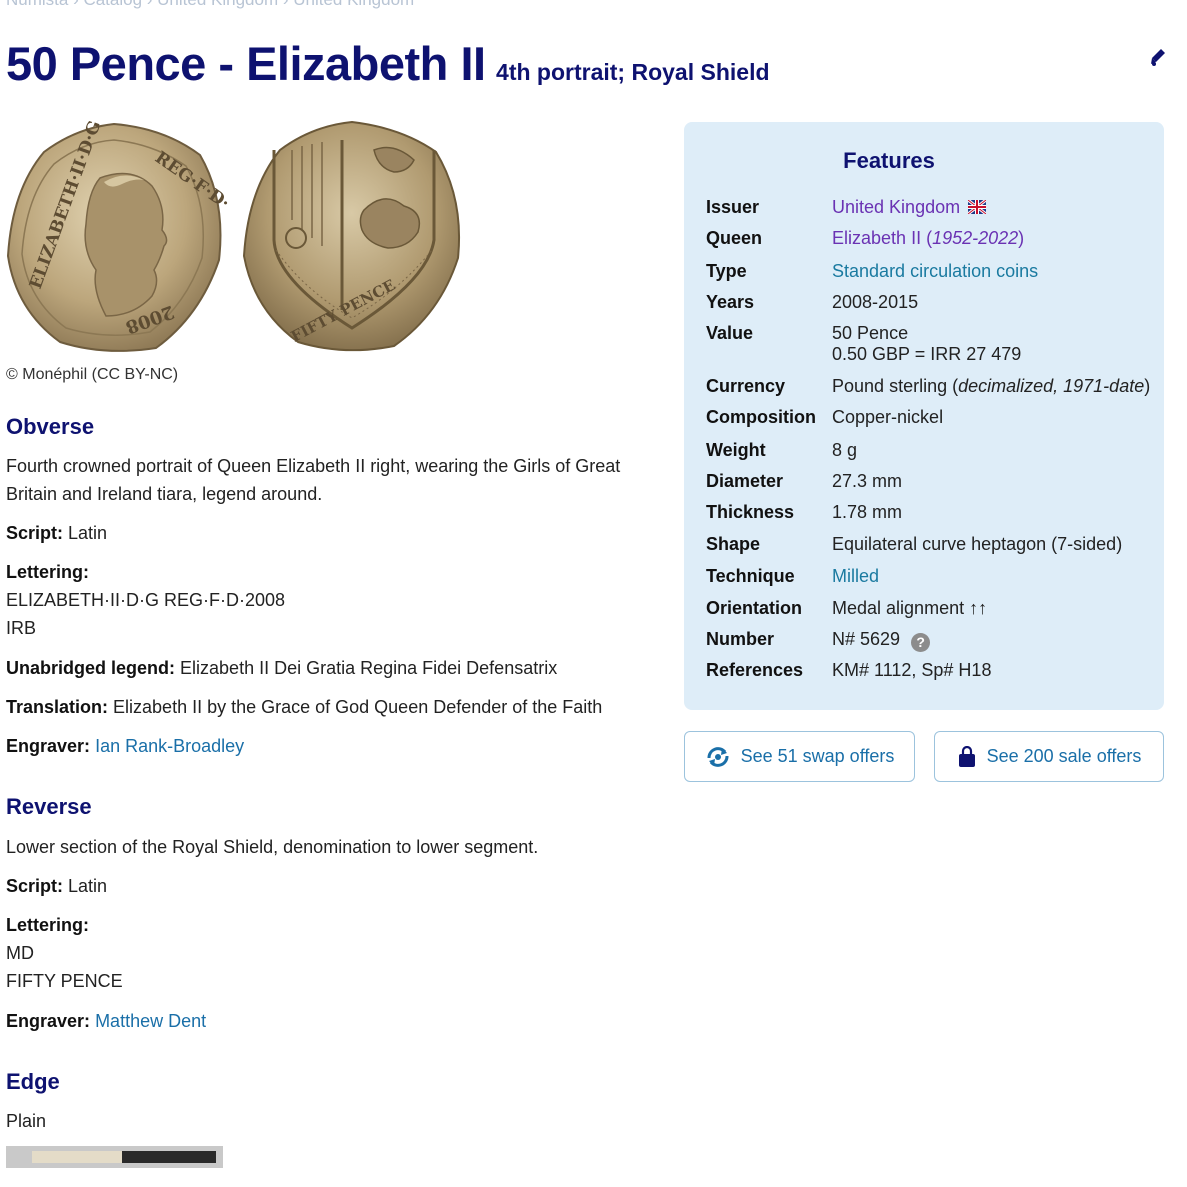 This screenshot has height=1187, width=1187. What do you see at coordinates (793, 576) in the screenshot?
I see `feature-technique: Technique Milled` at bounding box center [793, 576].